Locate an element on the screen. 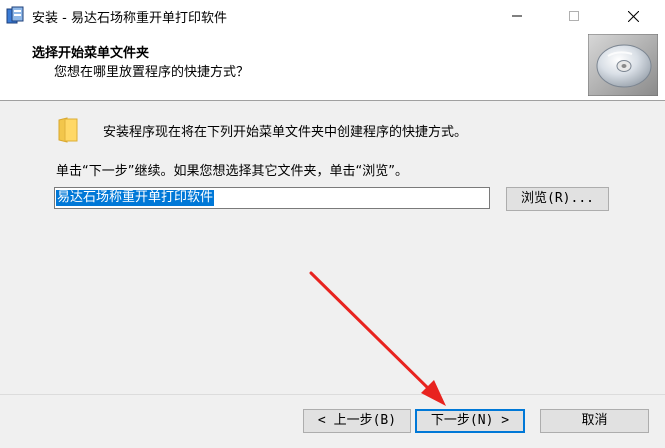 The image size is (665, 448). maximize-icon is located at coordinates (574, 16).